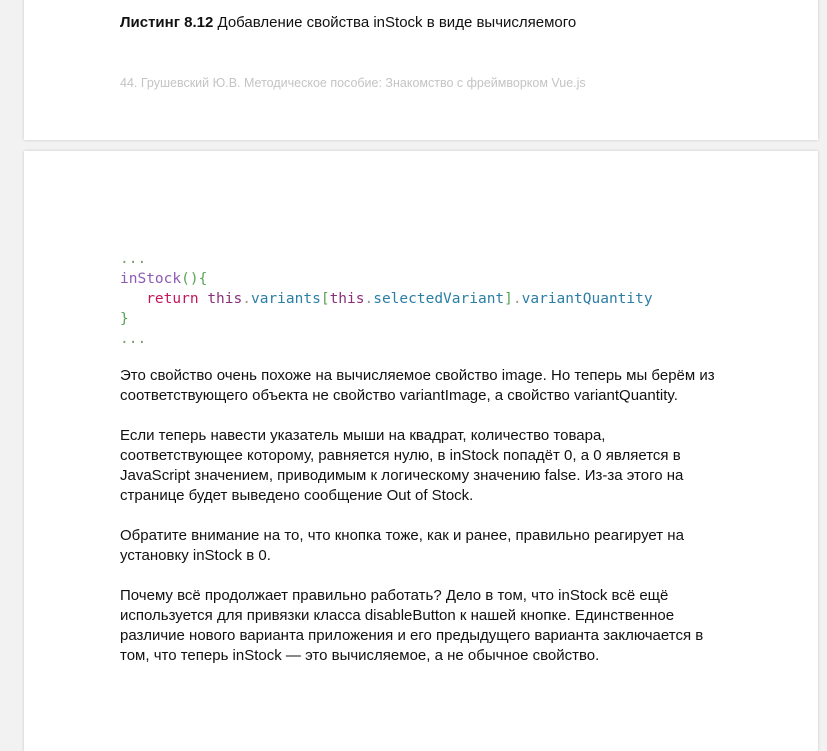 The width and height of the screenshot is (827, 751). Describe the element at coordinates (325, 299) in the screenshot. I see `code-bracket-open: [` at that location.